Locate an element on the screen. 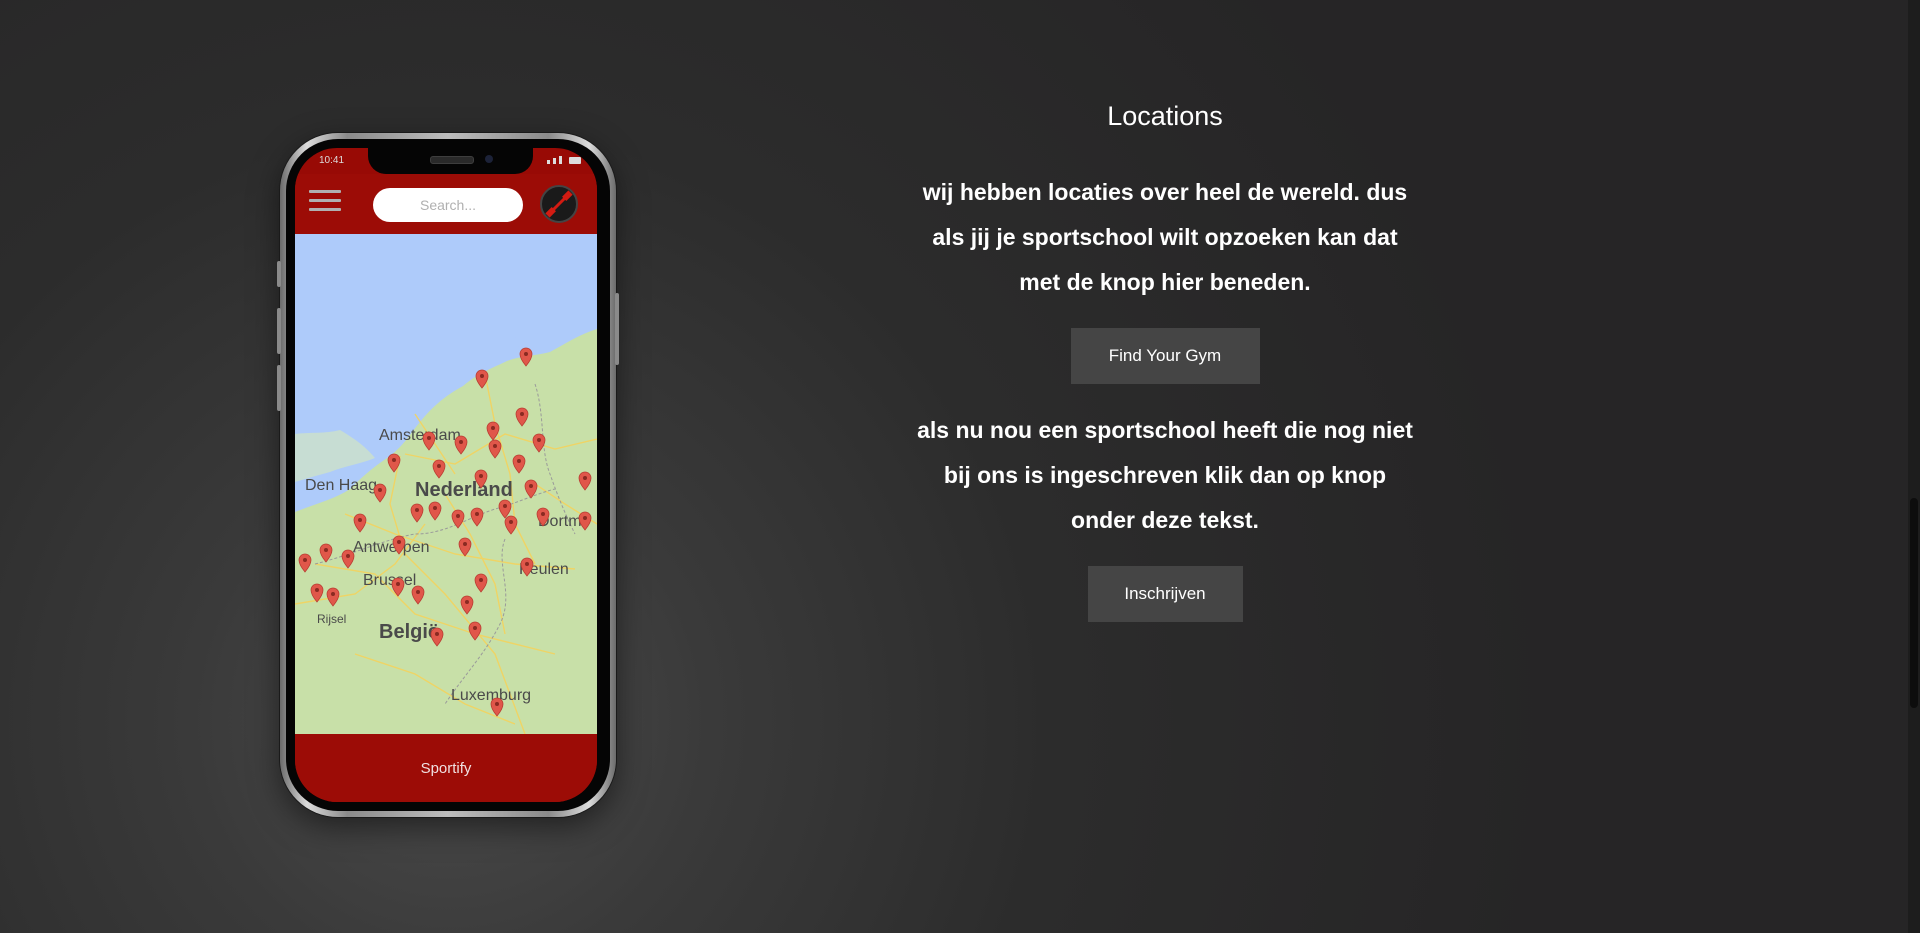  map-label-luxemburg: Luxemburg is located at coordinates (491, 695).